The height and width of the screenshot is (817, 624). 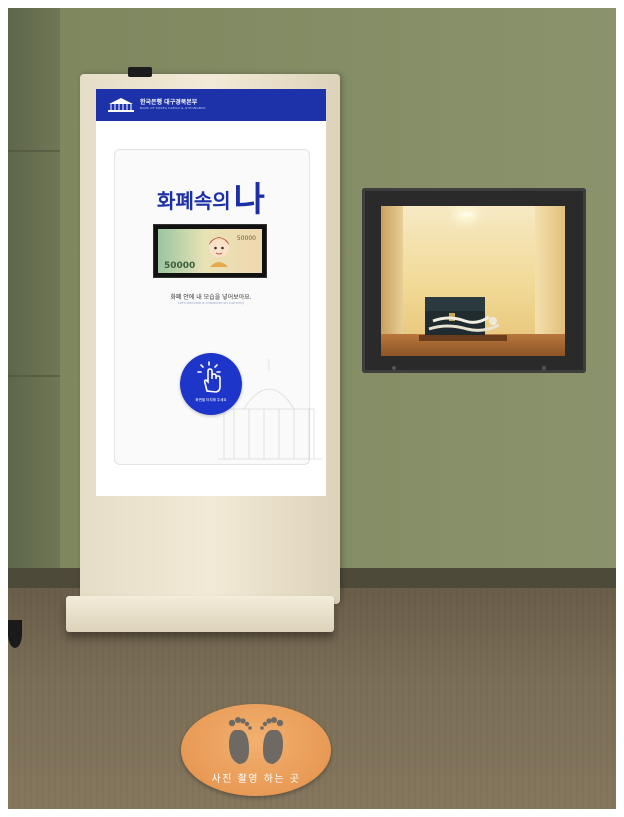 I want to click on stanchion-pole, so click(x=15, y=634).